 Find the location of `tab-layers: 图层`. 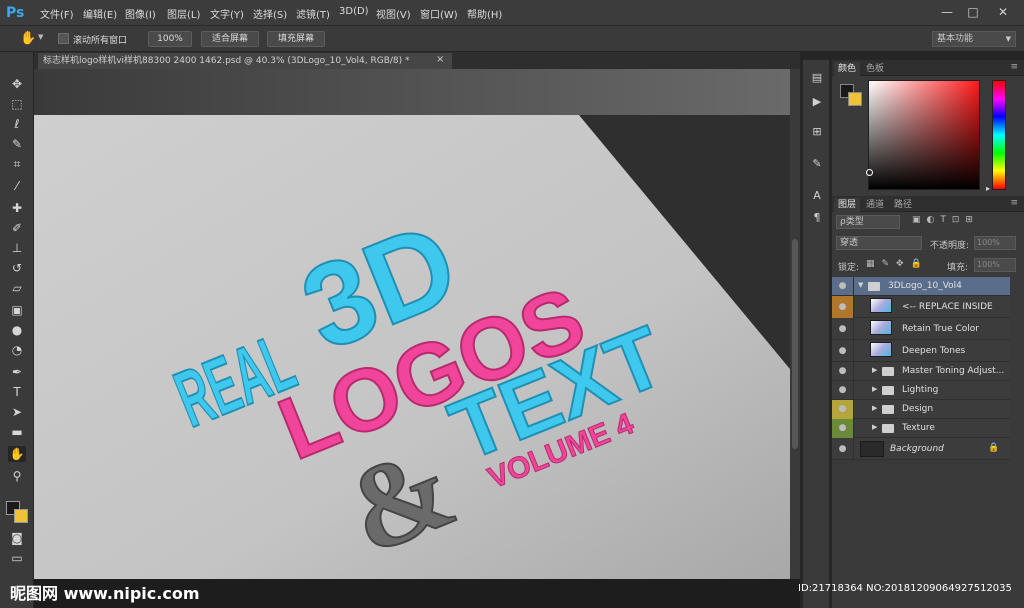

tab-layers: 图层 is located at coordinates (847, 205).